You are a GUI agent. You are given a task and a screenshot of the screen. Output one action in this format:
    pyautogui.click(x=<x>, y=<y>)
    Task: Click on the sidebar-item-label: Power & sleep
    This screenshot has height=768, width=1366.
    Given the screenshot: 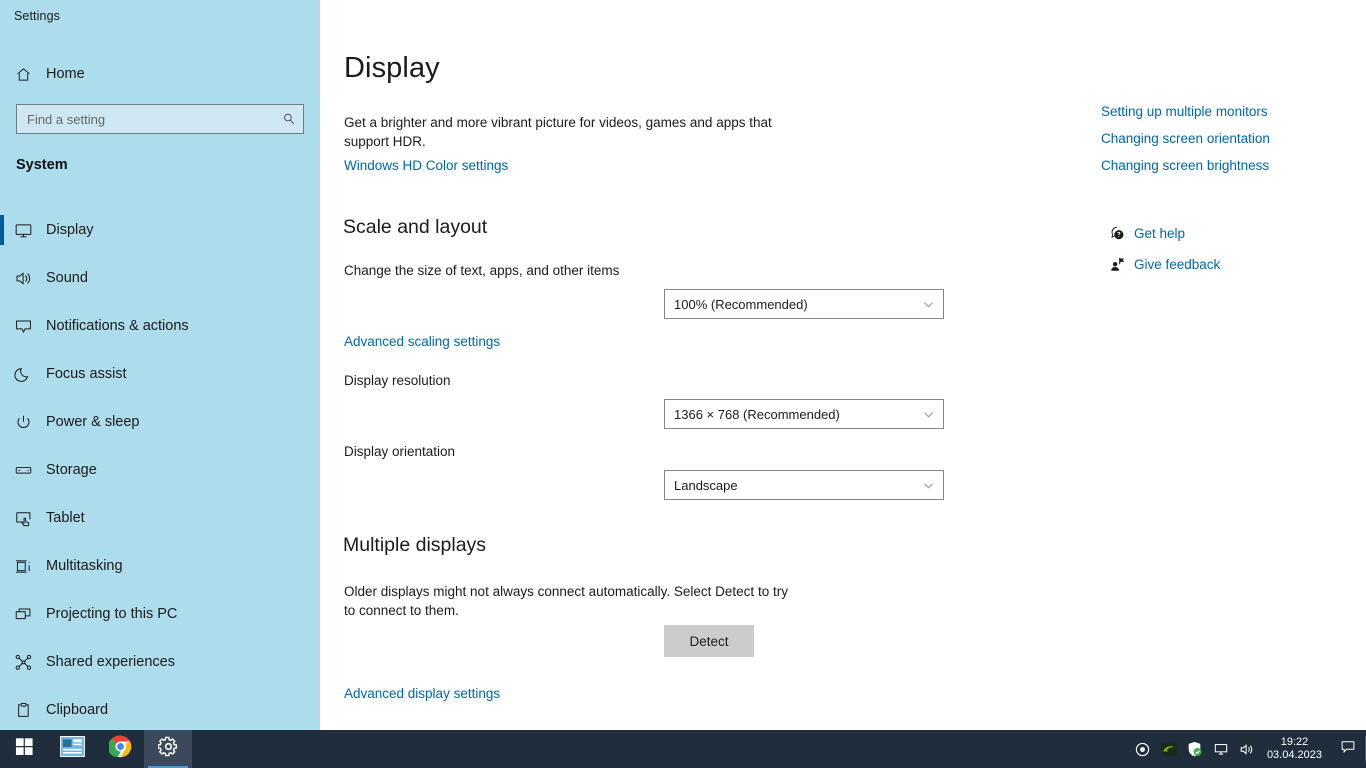 What is the action you would take?
    pyautogui.click(x=93, y=422)
    